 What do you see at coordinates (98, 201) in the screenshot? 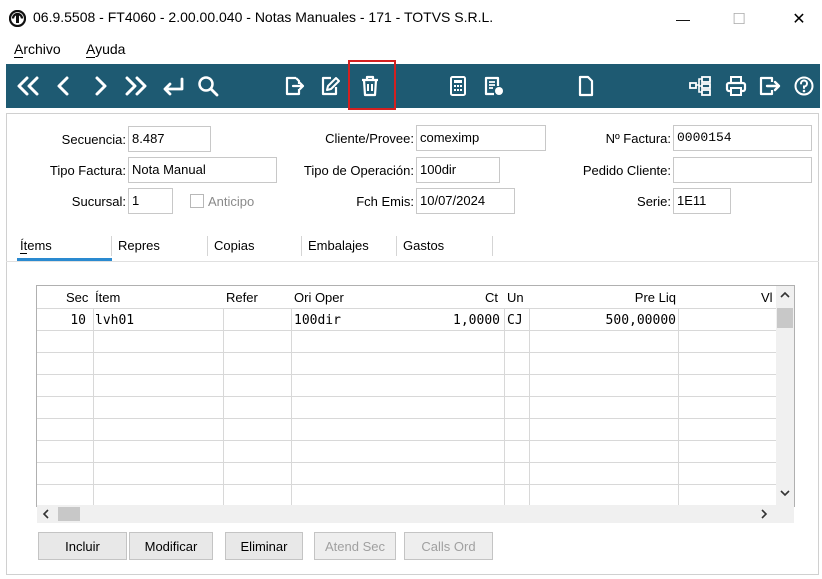
I see `sucursal-label: Sucursal:` at bounding box center [98, 201].